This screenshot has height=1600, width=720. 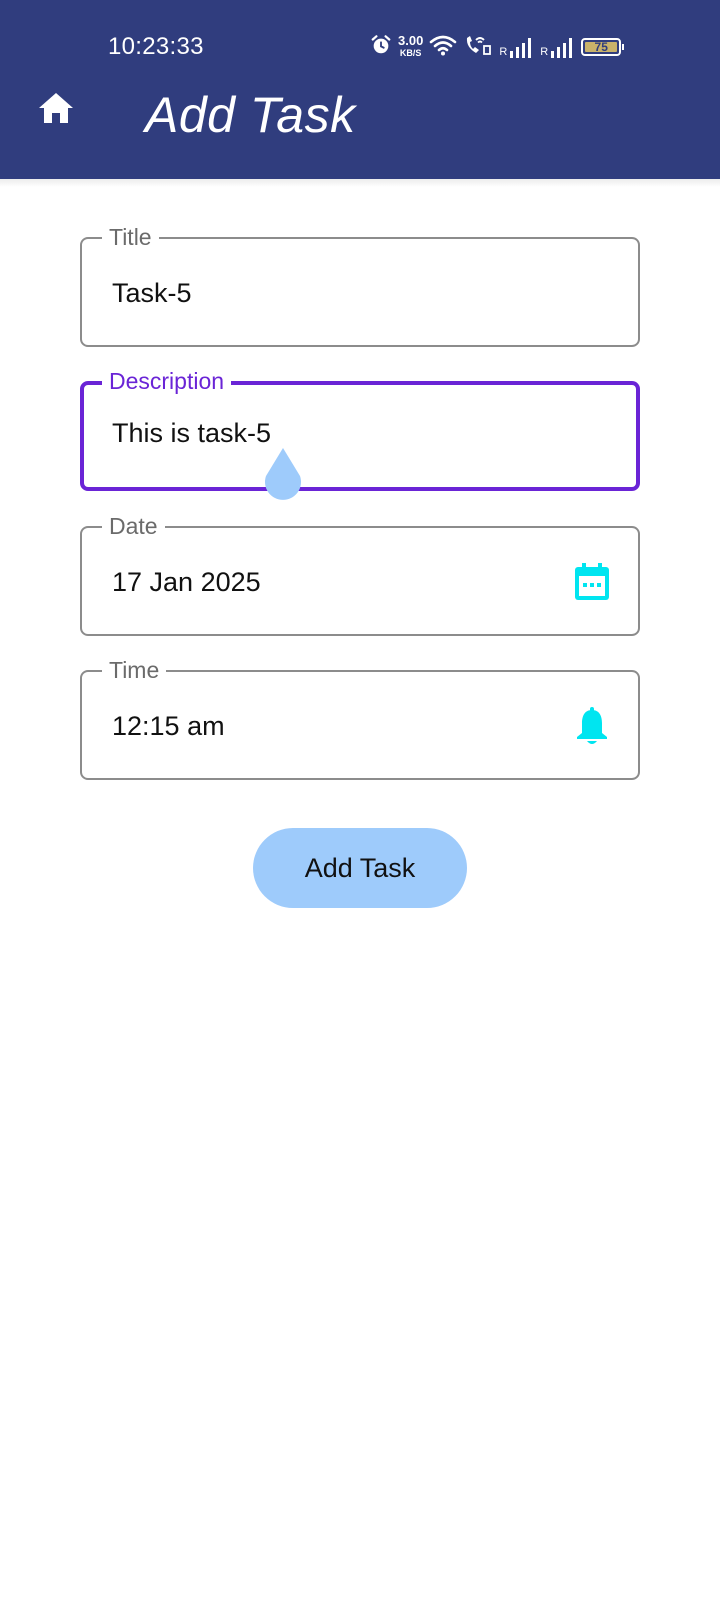 I want to click on net-speed-unit: KB/S, so click(x=410, y=53).